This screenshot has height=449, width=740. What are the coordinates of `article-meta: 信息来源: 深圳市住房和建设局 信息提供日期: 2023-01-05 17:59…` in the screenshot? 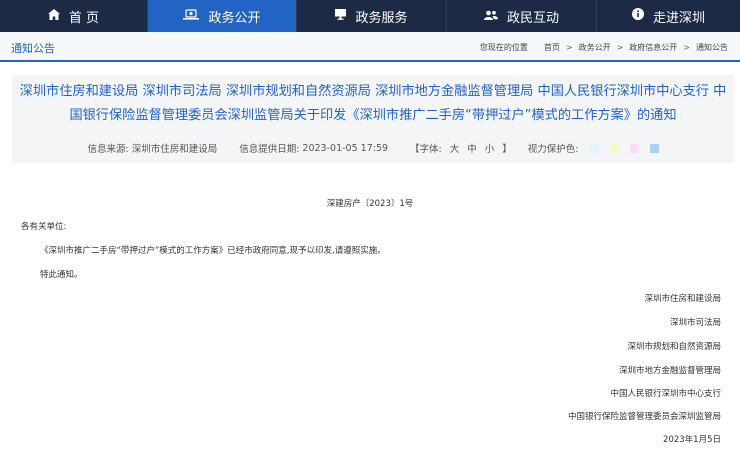 It's located at (373, 148).